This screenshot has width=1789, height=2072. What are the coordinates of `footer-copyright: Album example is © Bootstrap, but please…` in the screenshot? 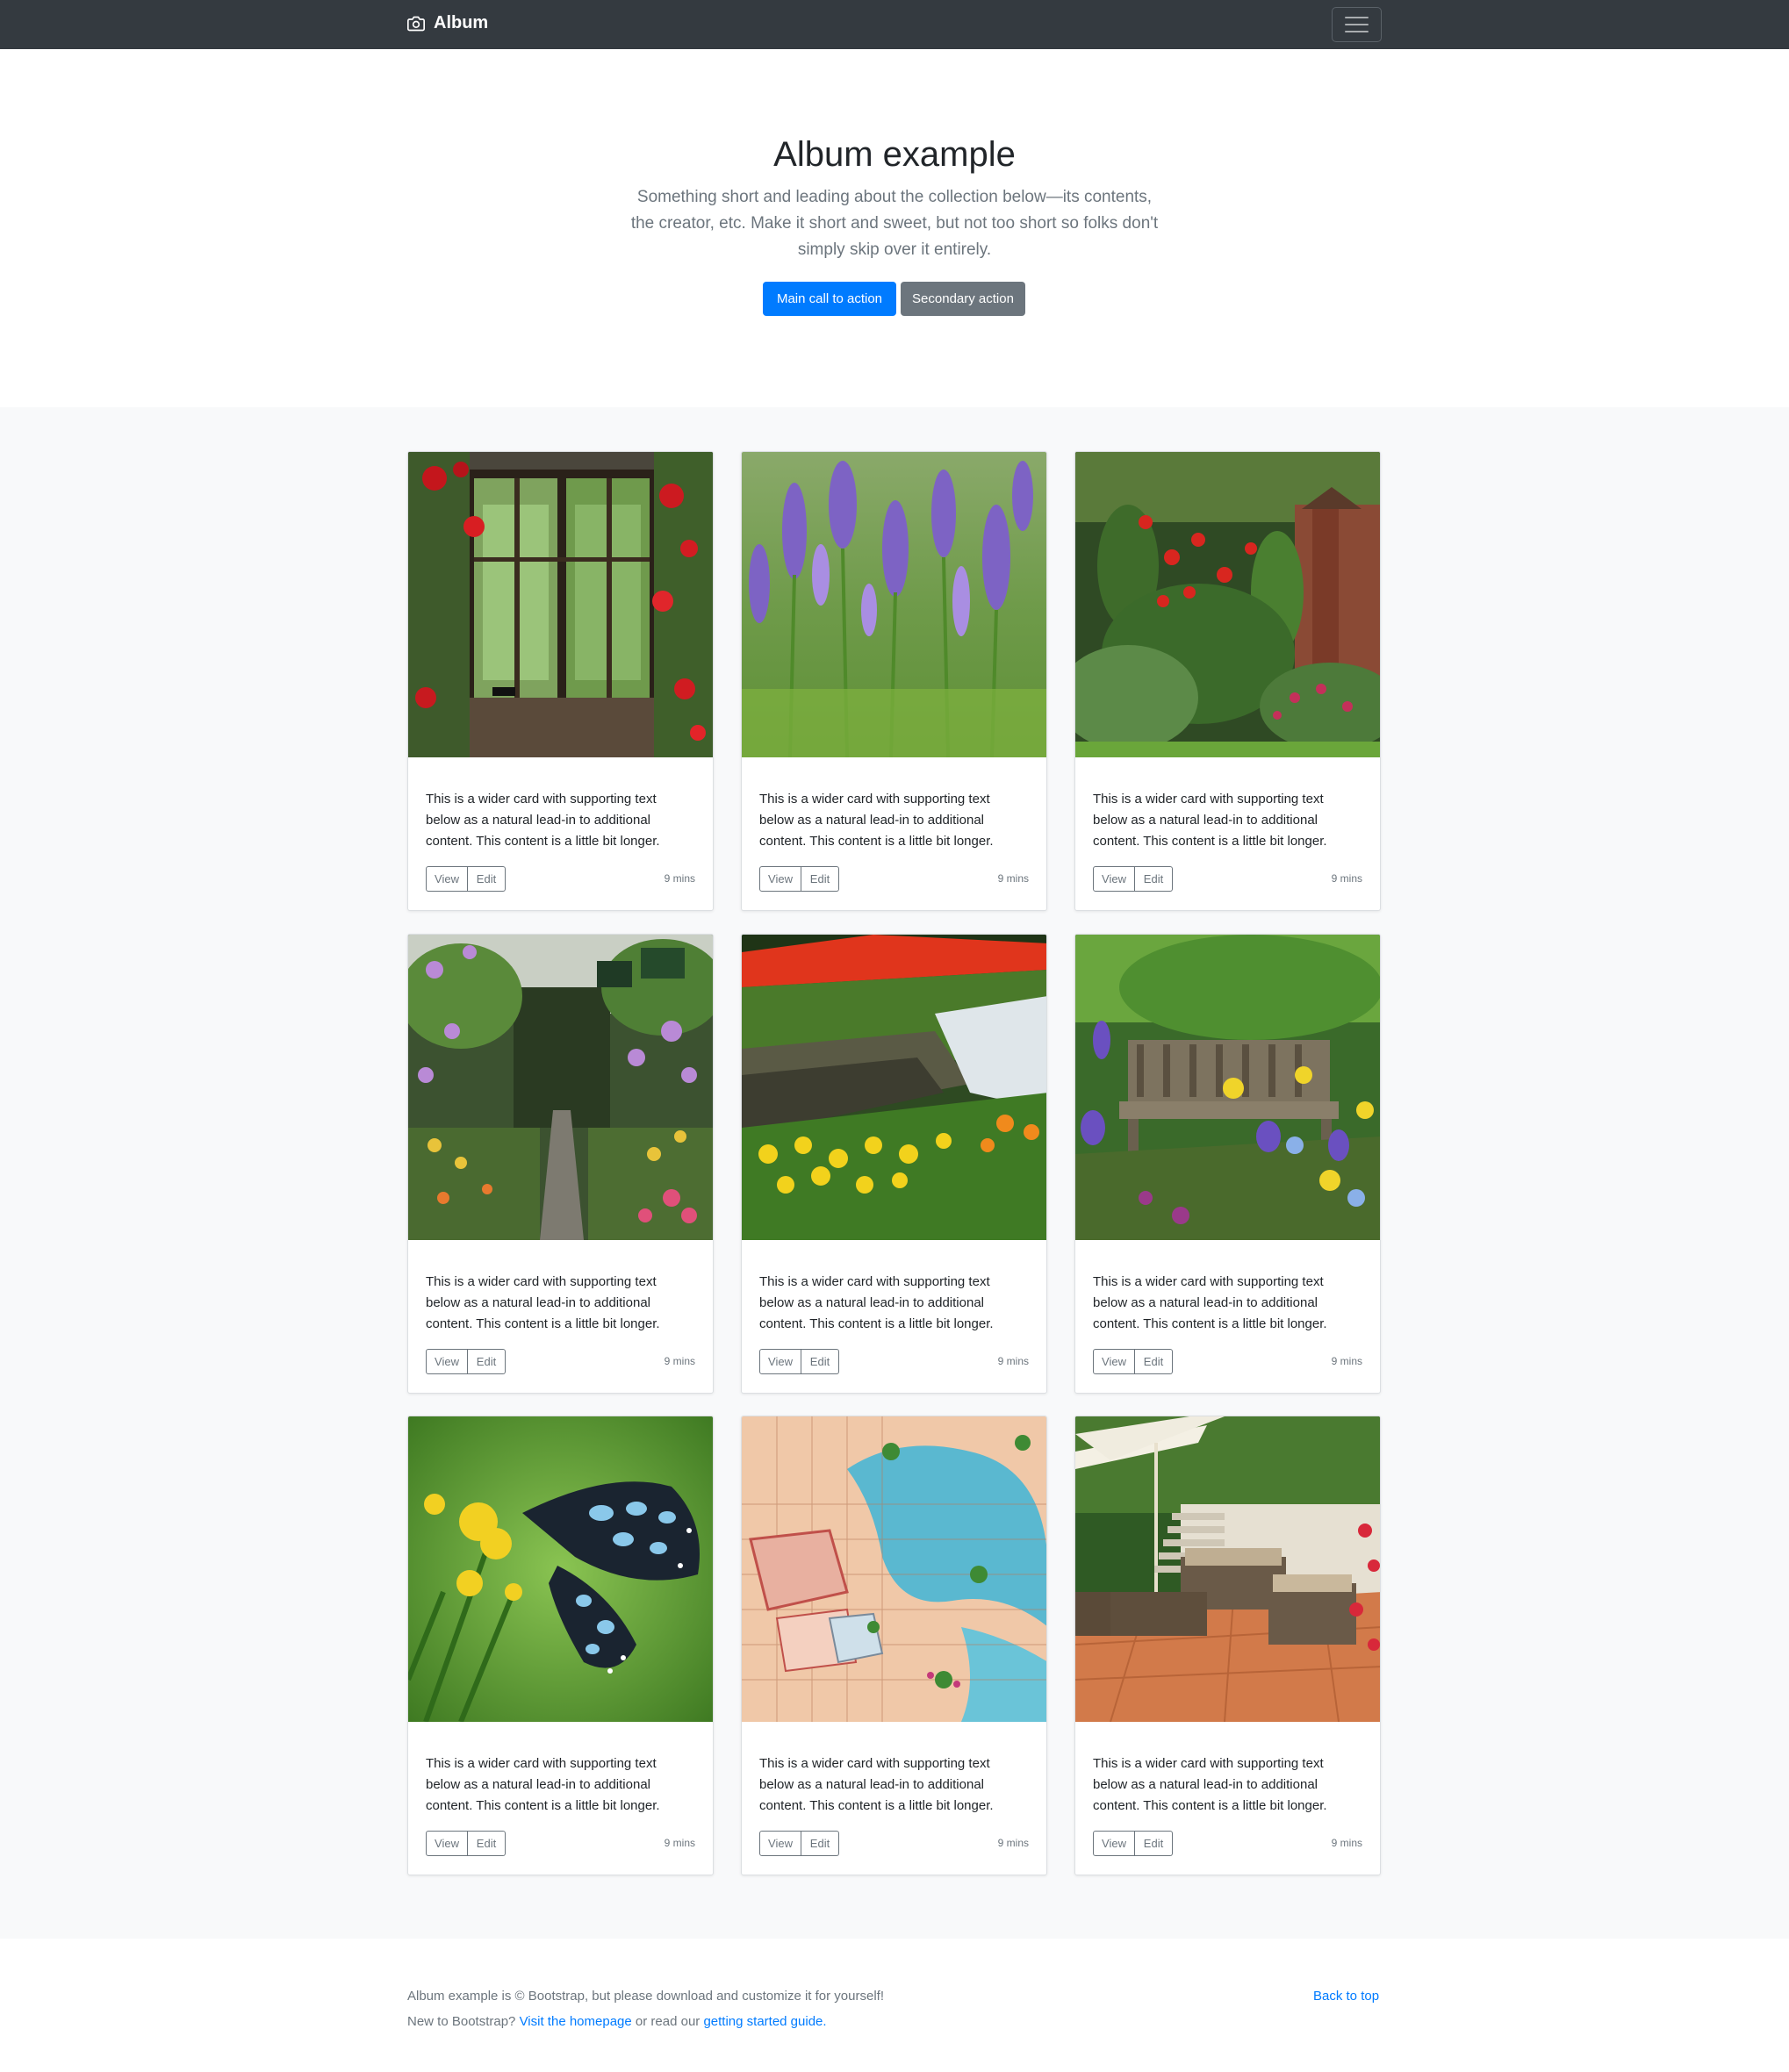 It's located at (645, 1996).